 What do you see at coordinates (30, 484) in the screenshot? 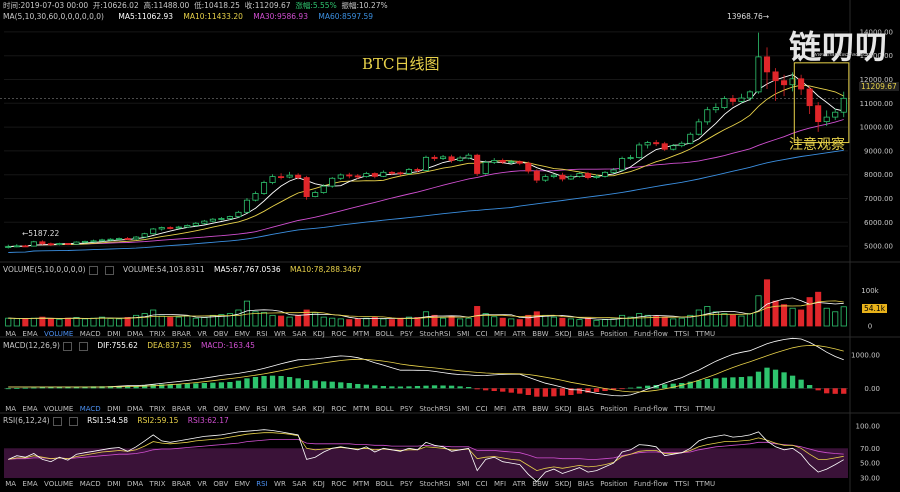
I see `tab-ema: EMA` at bounding box center [30, 484].